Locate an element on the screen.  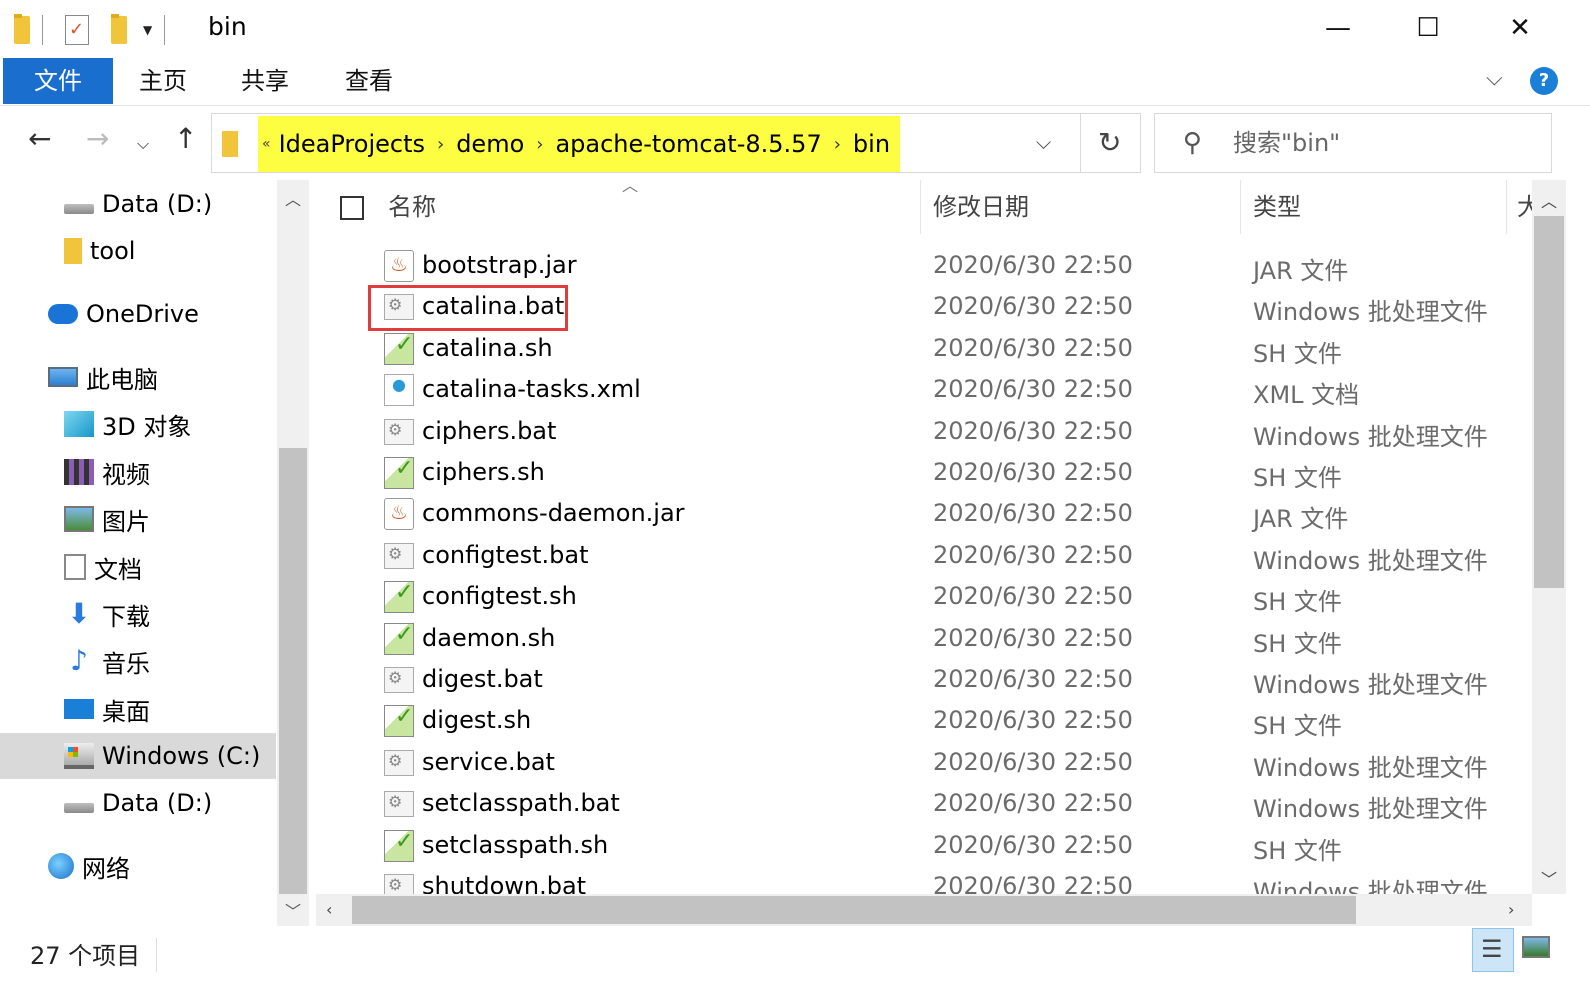
file-name: service.bat is located at coordinates (488, 762).